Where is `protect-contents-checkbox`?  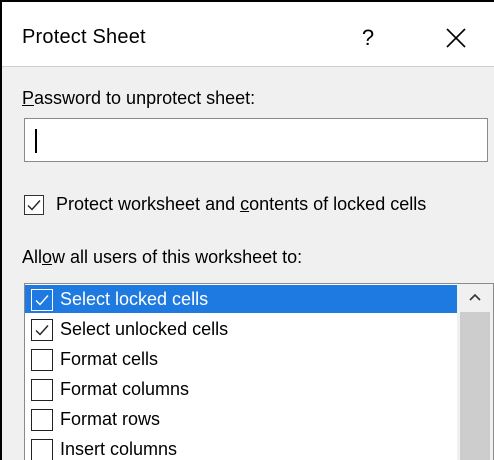
protect-contents-checkbox is located at coordinates (34, 205).